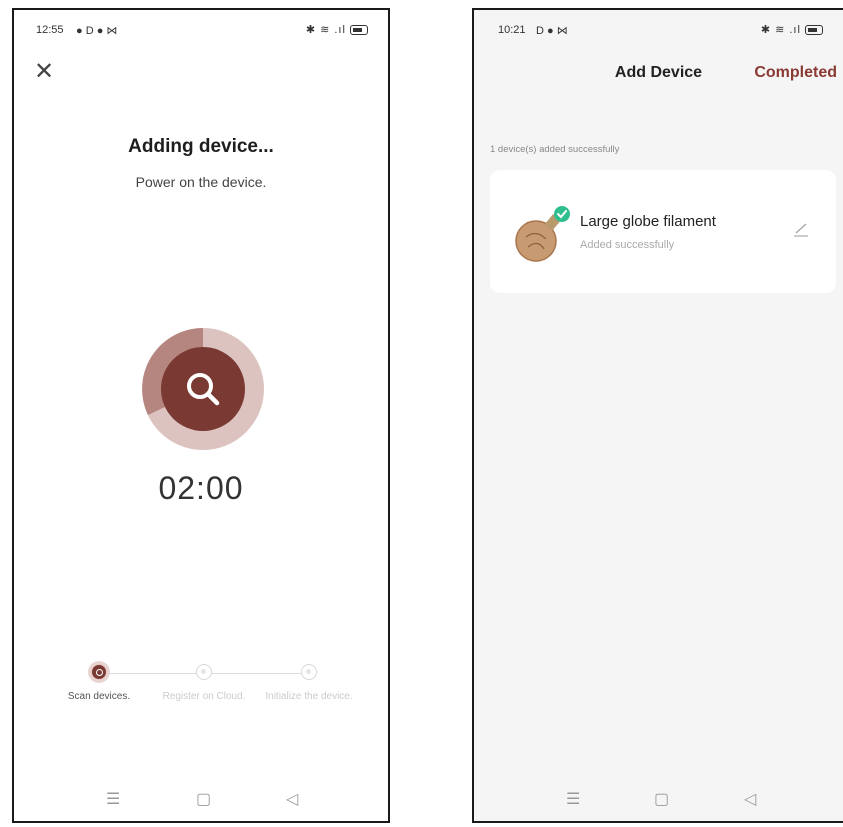 Image resolution: width=843 pixels, height=827 pixels. I want to click on step-label: Scan devices., so click(99, 696).